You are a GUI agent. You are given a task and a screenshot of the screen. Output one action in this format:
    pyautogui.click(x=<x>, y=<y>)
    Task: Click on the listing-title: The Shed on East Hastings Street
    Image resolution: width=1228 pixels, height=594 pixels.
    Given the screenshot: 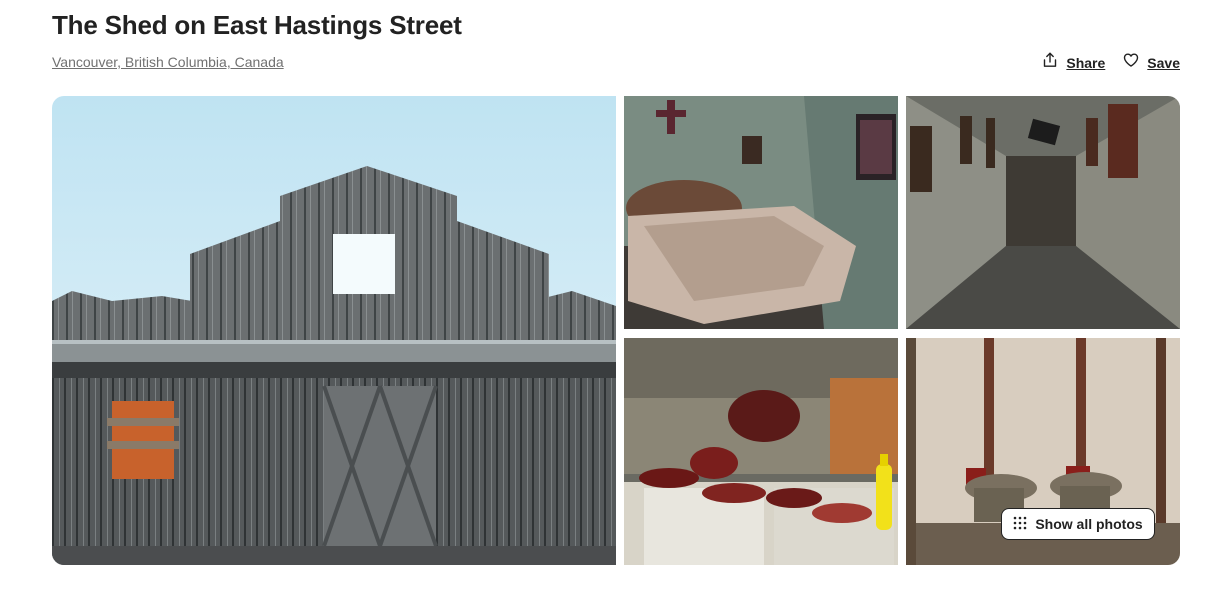 What is the action you would take?
    pyautogui.click(x=257, y=25)
    